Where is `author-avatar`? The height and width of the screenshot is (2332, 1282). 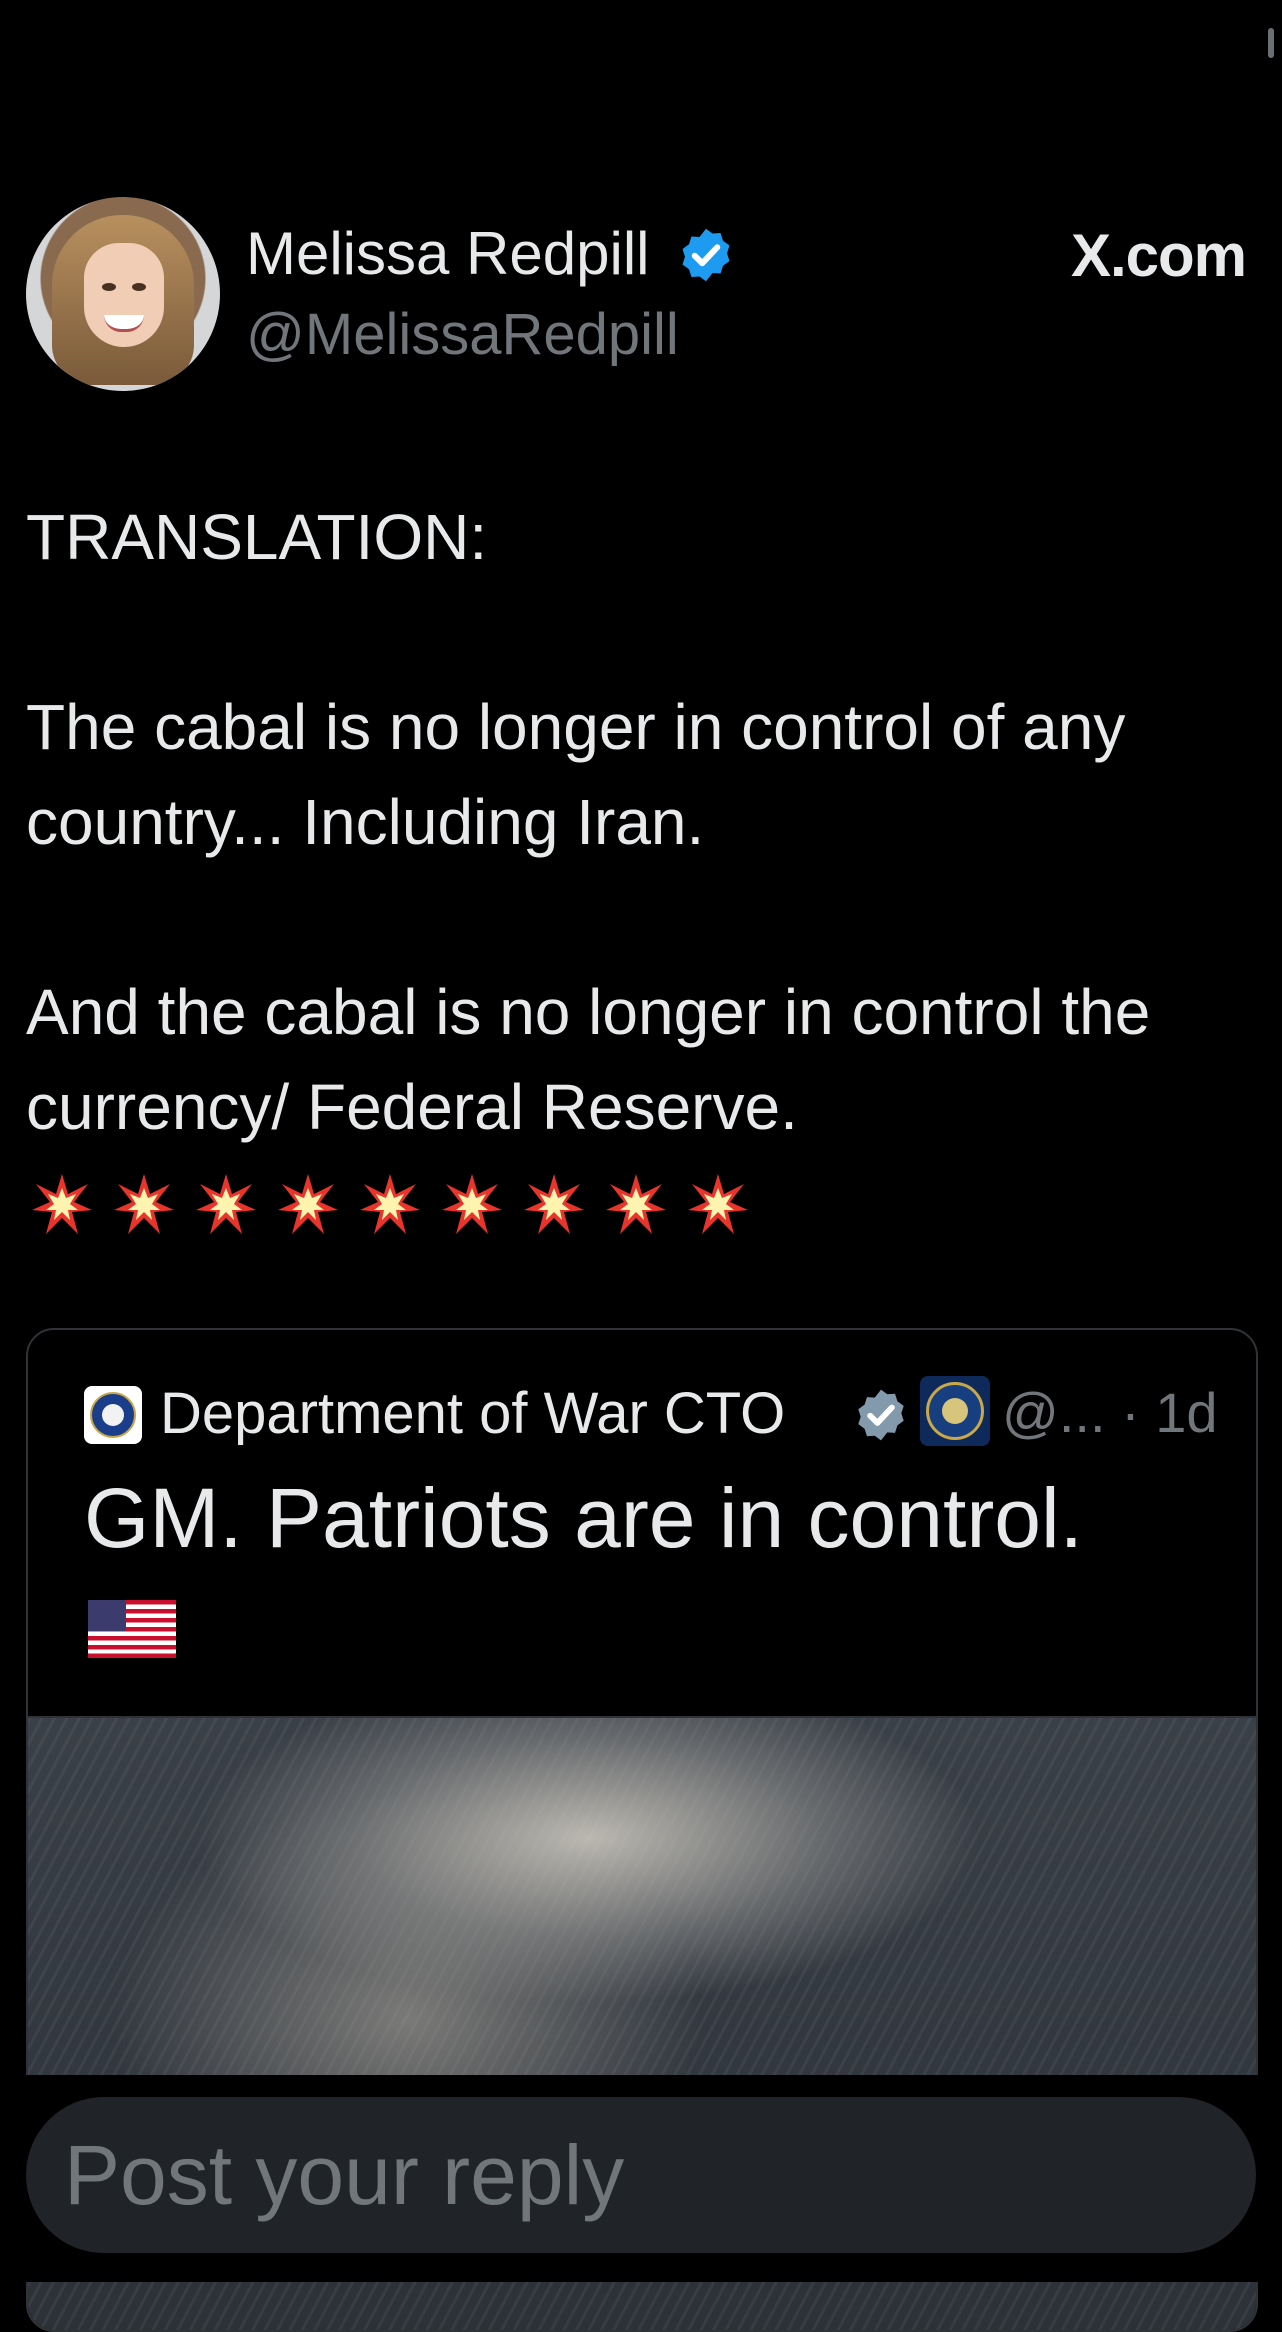 author-avatar is located at coordinates (123, 294).